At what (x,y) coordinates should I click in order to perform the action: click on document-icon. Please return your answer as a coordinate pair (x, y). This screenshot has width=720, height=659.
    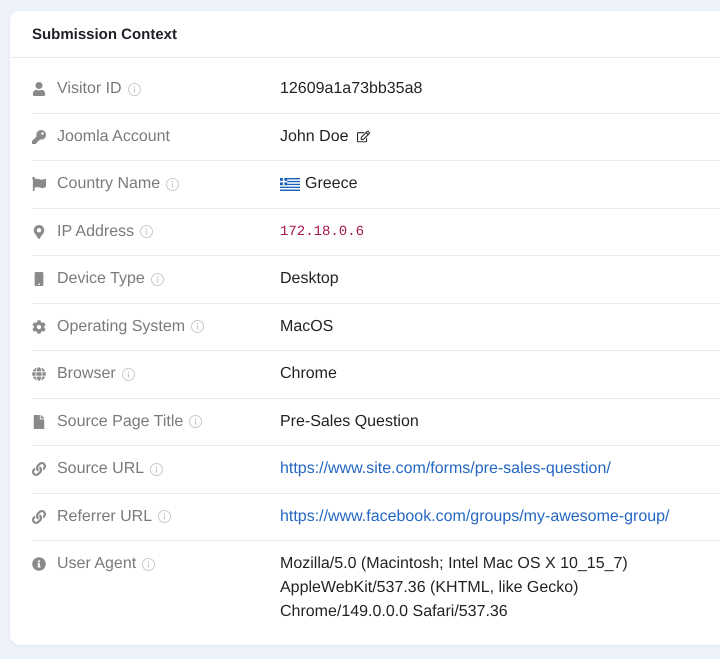
    Looking at the image, I should click on (39, 421).